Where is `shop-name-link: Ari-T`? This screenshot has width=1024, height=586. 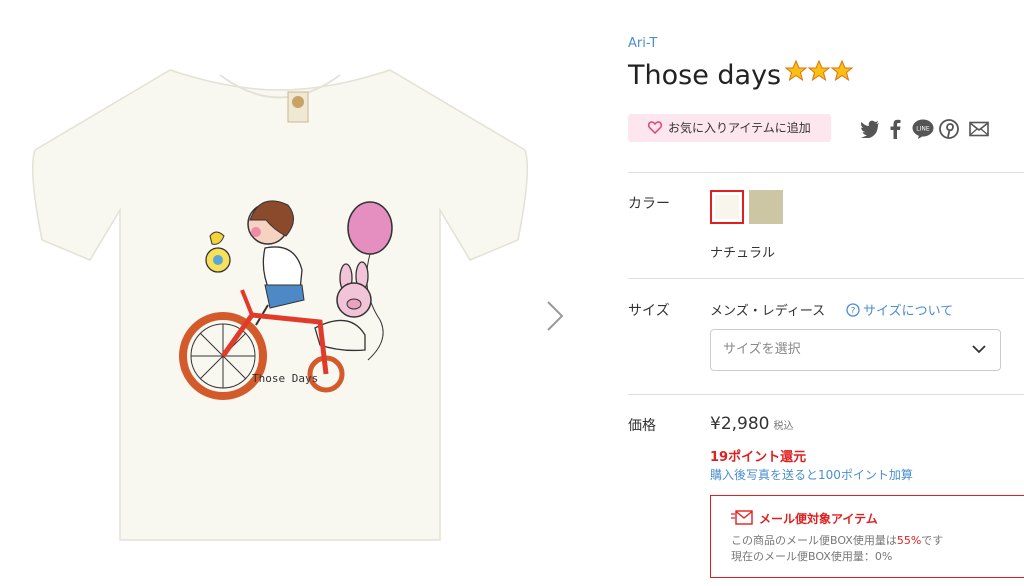 shop-name-link: Ari-T is located at coordinates (642, 43).